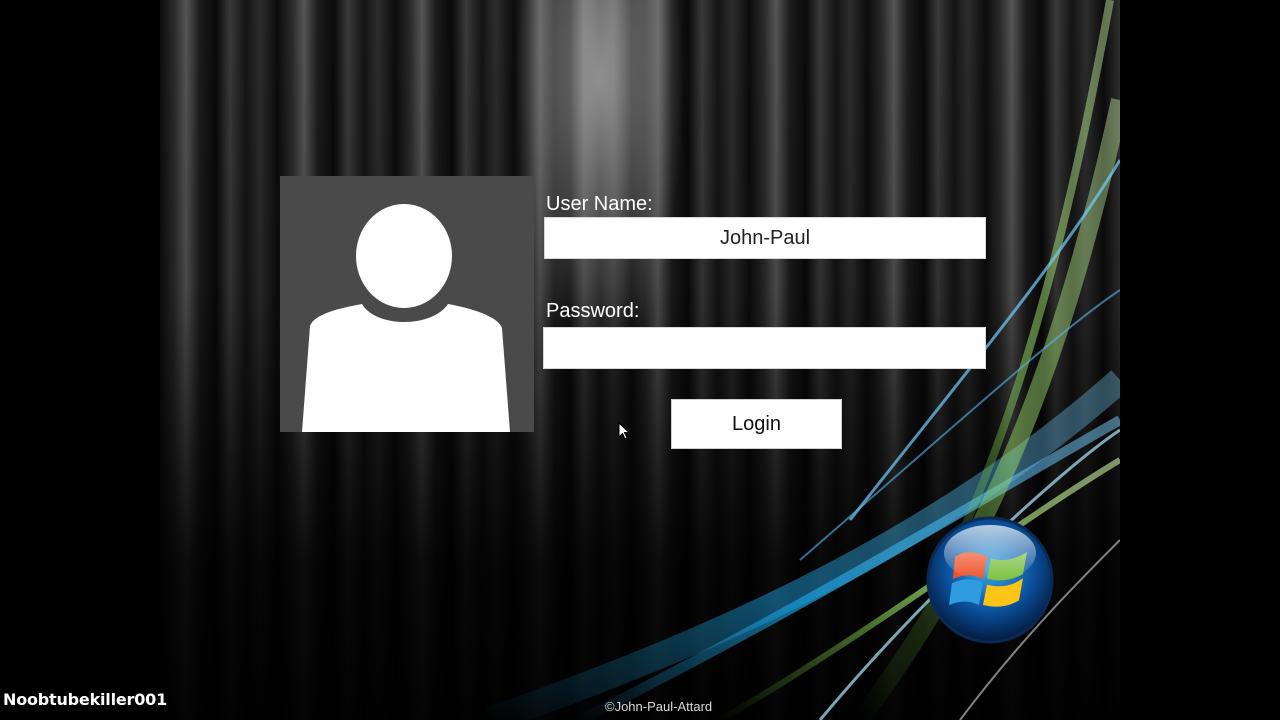  Describe the element at coordinates (765, 238) in the screenshot. I see `username-field` at that location.